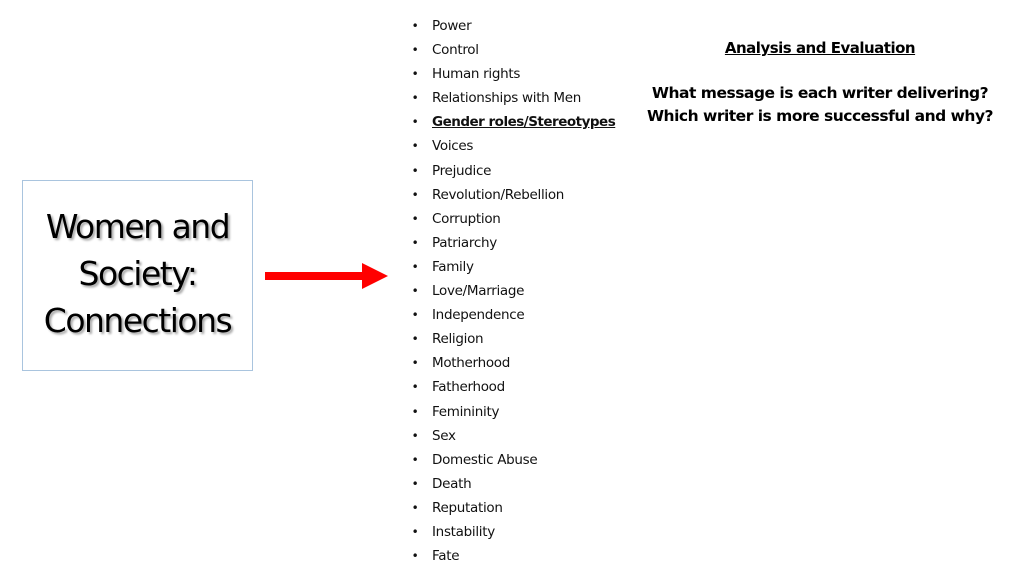 The width and height of the screenshot is (1024, 576). I want to click on topic-label: Love/Marriage, so click(478, 291).